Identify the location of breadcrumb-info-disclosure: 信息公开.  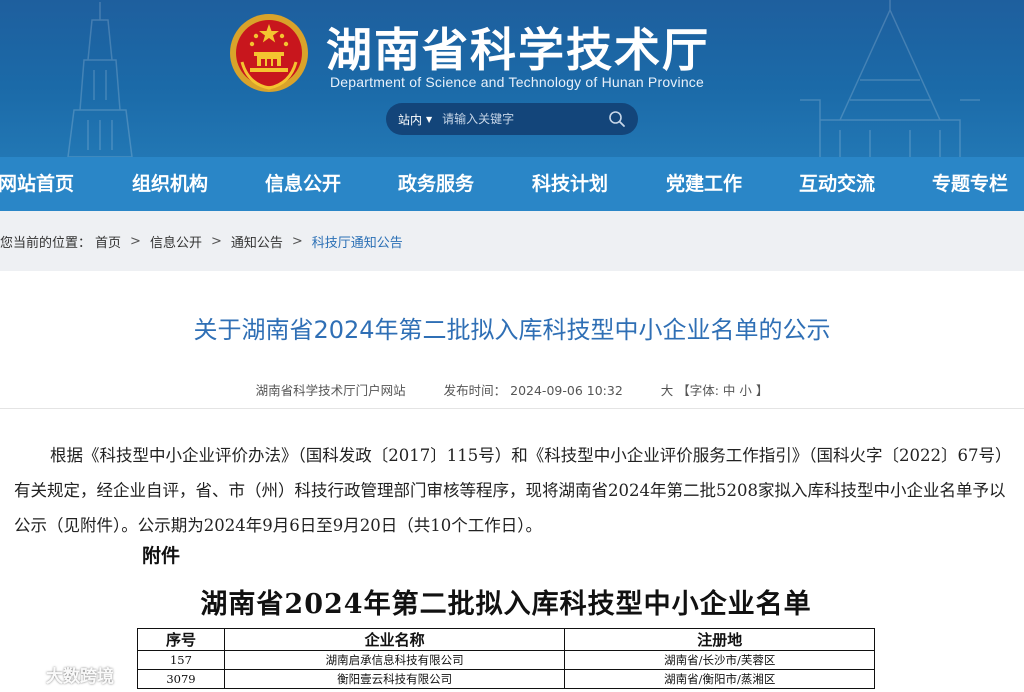
(176, 241).